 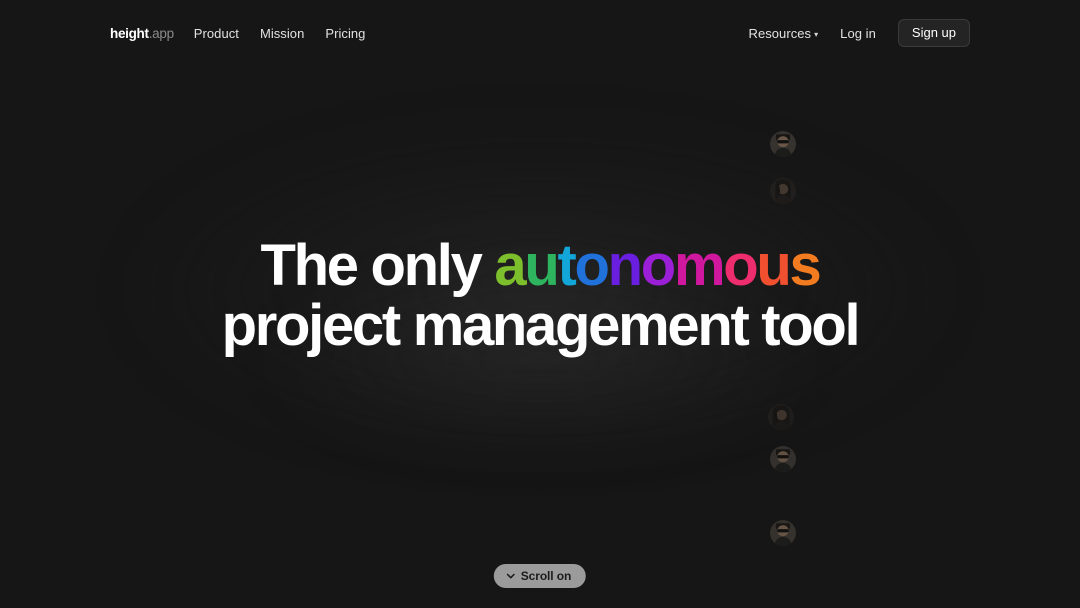 I want to click on headline-gradient-letter-0: a, so click(x=510, y=265).